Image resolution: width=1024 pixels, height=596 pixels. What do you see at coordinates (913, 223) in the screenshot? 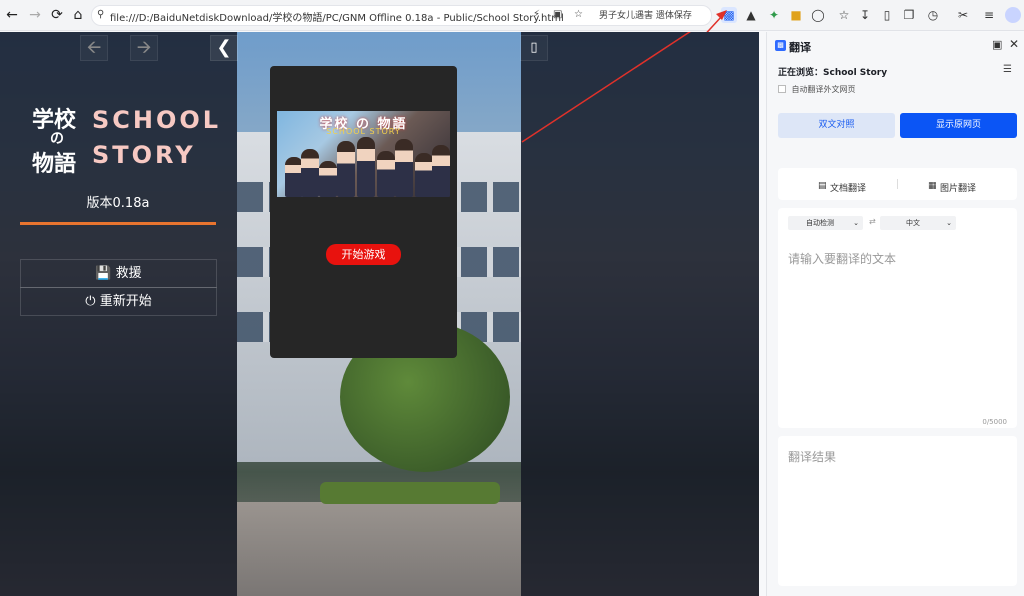
I see `target-language-label: 中文` at bounding box center [913, 223].